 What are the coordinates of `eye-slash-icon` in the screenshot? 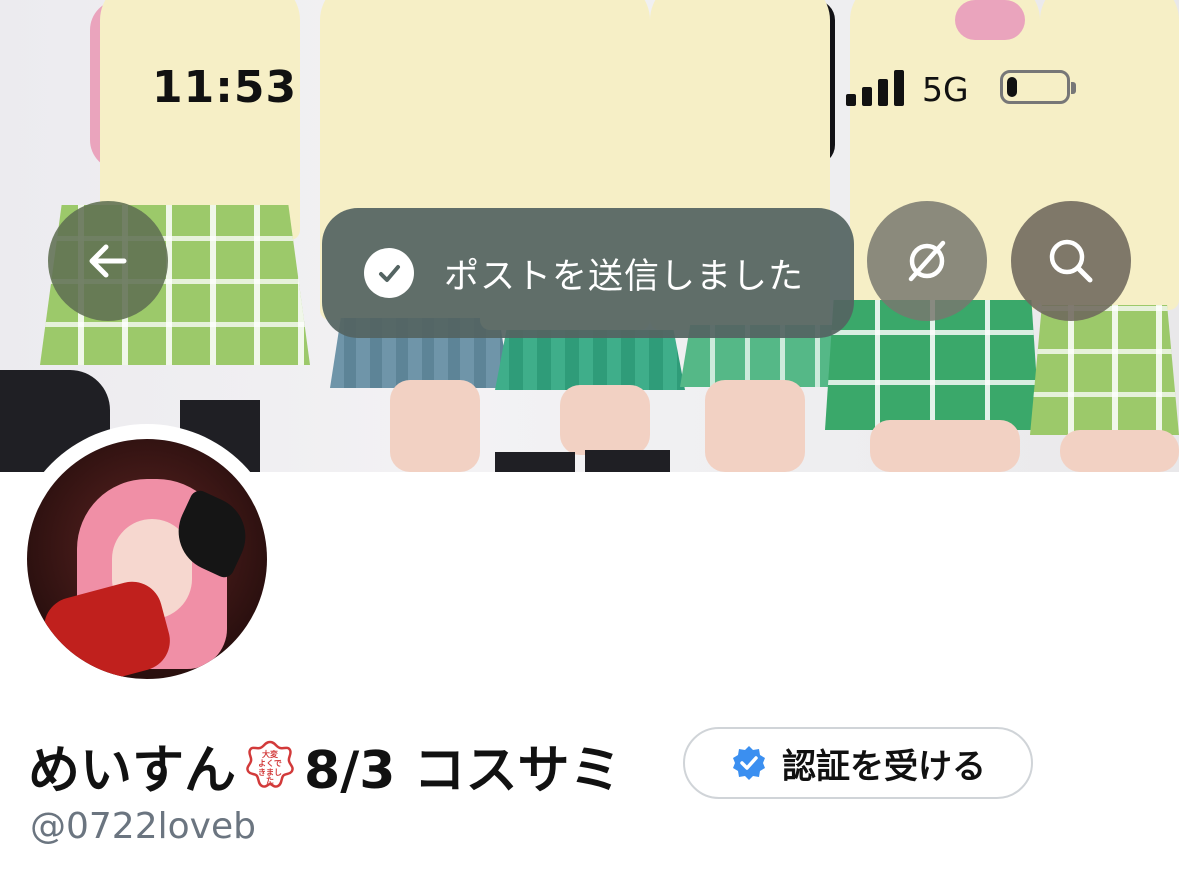 It's located at (927, 261).